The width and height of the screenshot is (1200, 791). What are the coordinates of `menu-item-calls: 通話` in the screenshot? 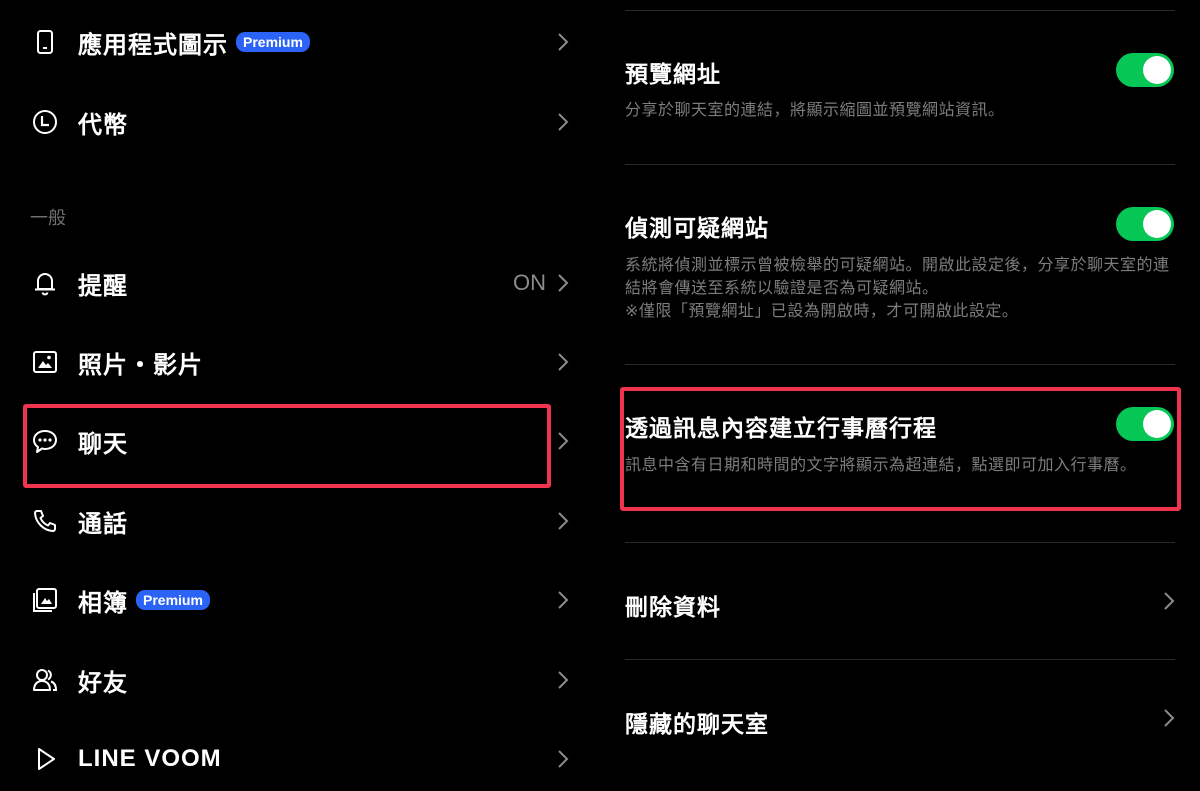 It's located at (300, 521).